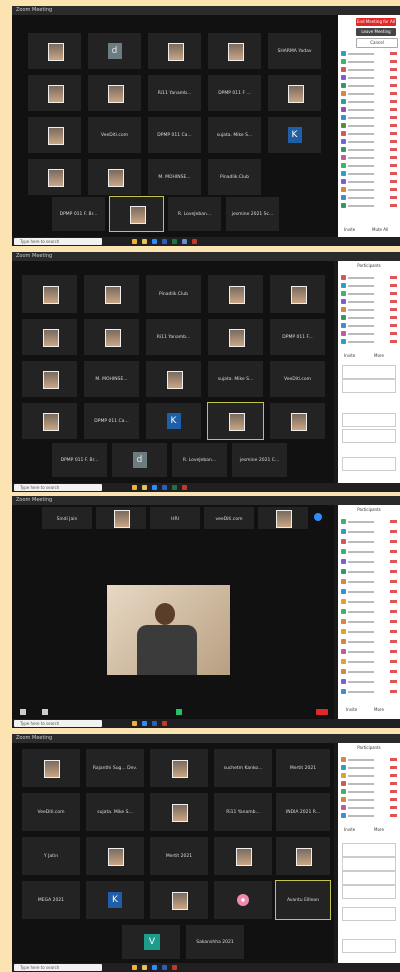 This screenshot has width=400, height=972. What do you see at coordinates (136, 214) in the screenshot?
I see `active-speaker-tile` at bounding box center [136, 214].